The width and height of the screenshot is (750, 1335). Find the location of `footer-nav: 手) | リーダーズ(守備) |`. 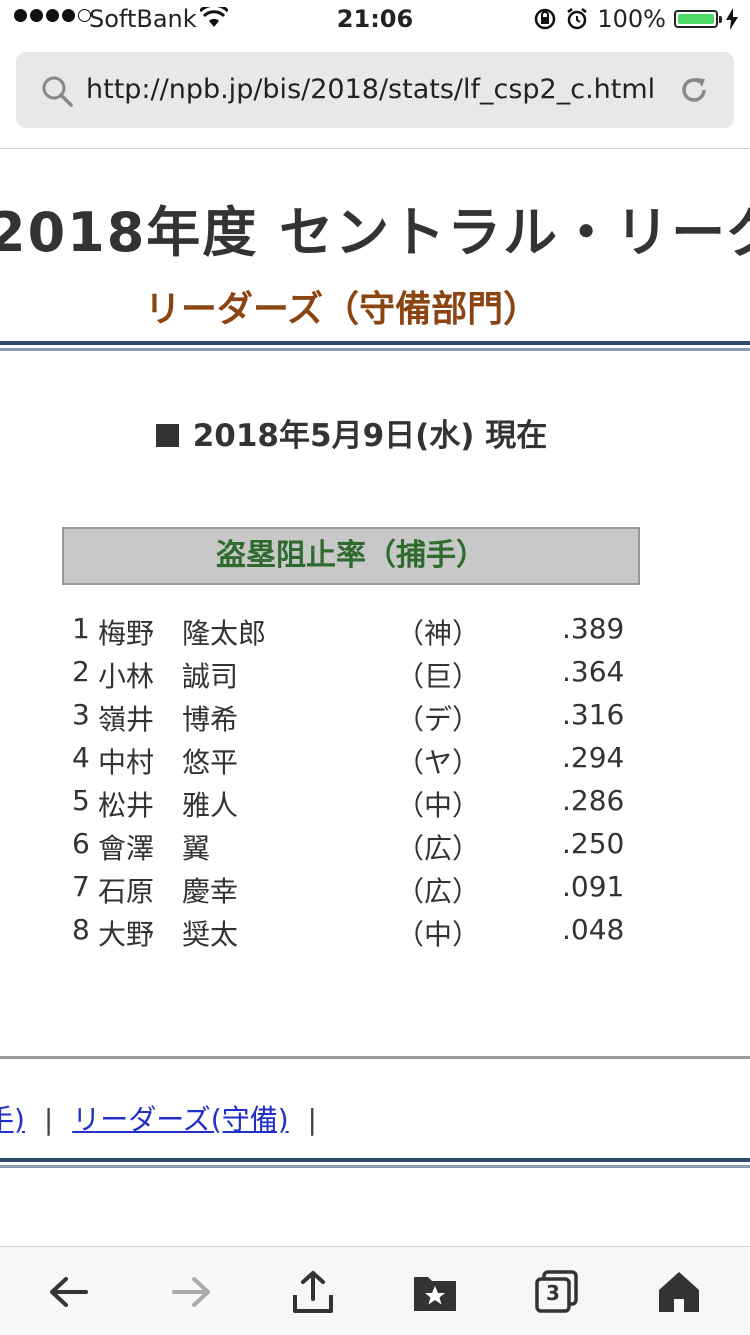

footer-nav: 手) | リーダーズ(守備) | is located at coordinates (163, 1118).